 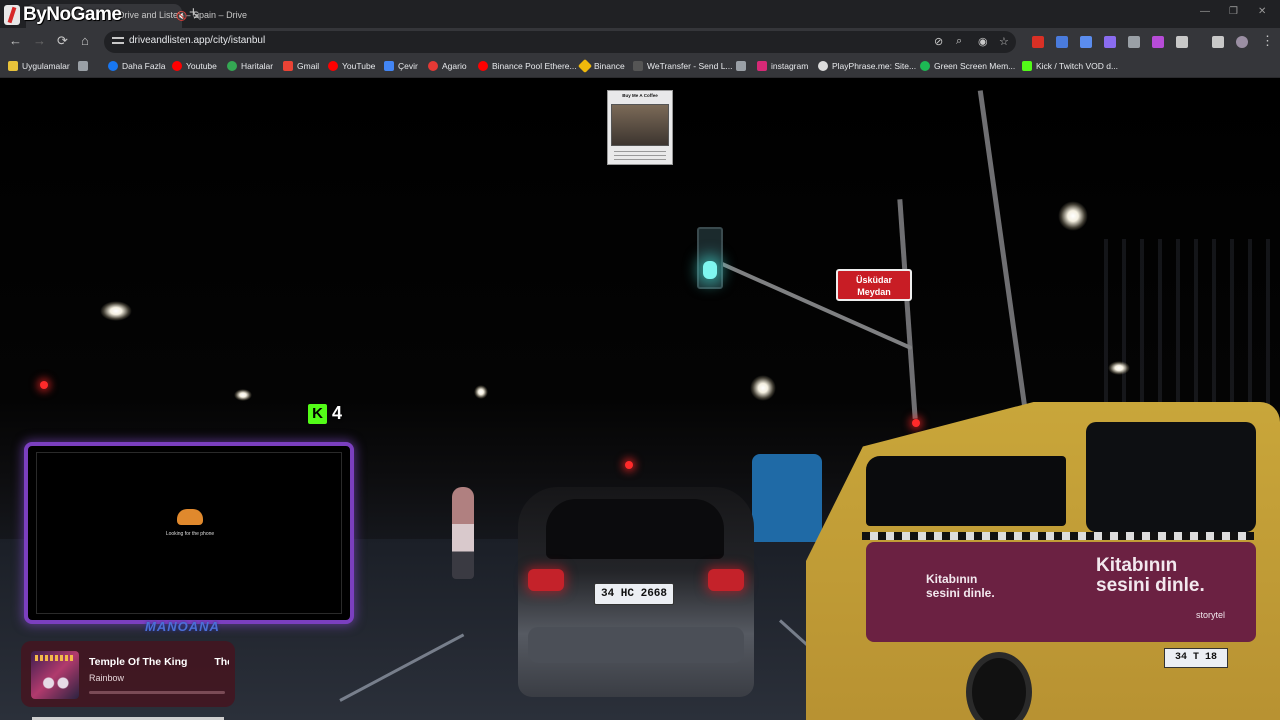 What do you see at coordinates (1004, 41) in the screenshot?
I see `star-icon: ☆` at bounding box center [1004, 41].